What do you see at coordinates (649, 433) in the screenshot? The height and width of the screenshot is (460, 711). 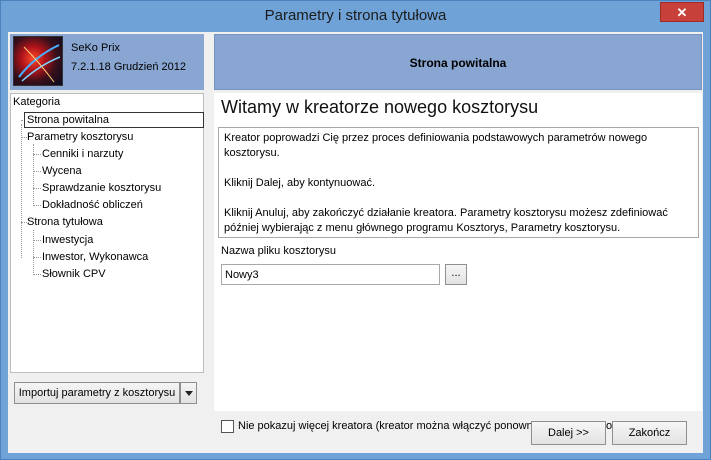 I see `finish-button: Zakończ` at bounding box center [649, 433].